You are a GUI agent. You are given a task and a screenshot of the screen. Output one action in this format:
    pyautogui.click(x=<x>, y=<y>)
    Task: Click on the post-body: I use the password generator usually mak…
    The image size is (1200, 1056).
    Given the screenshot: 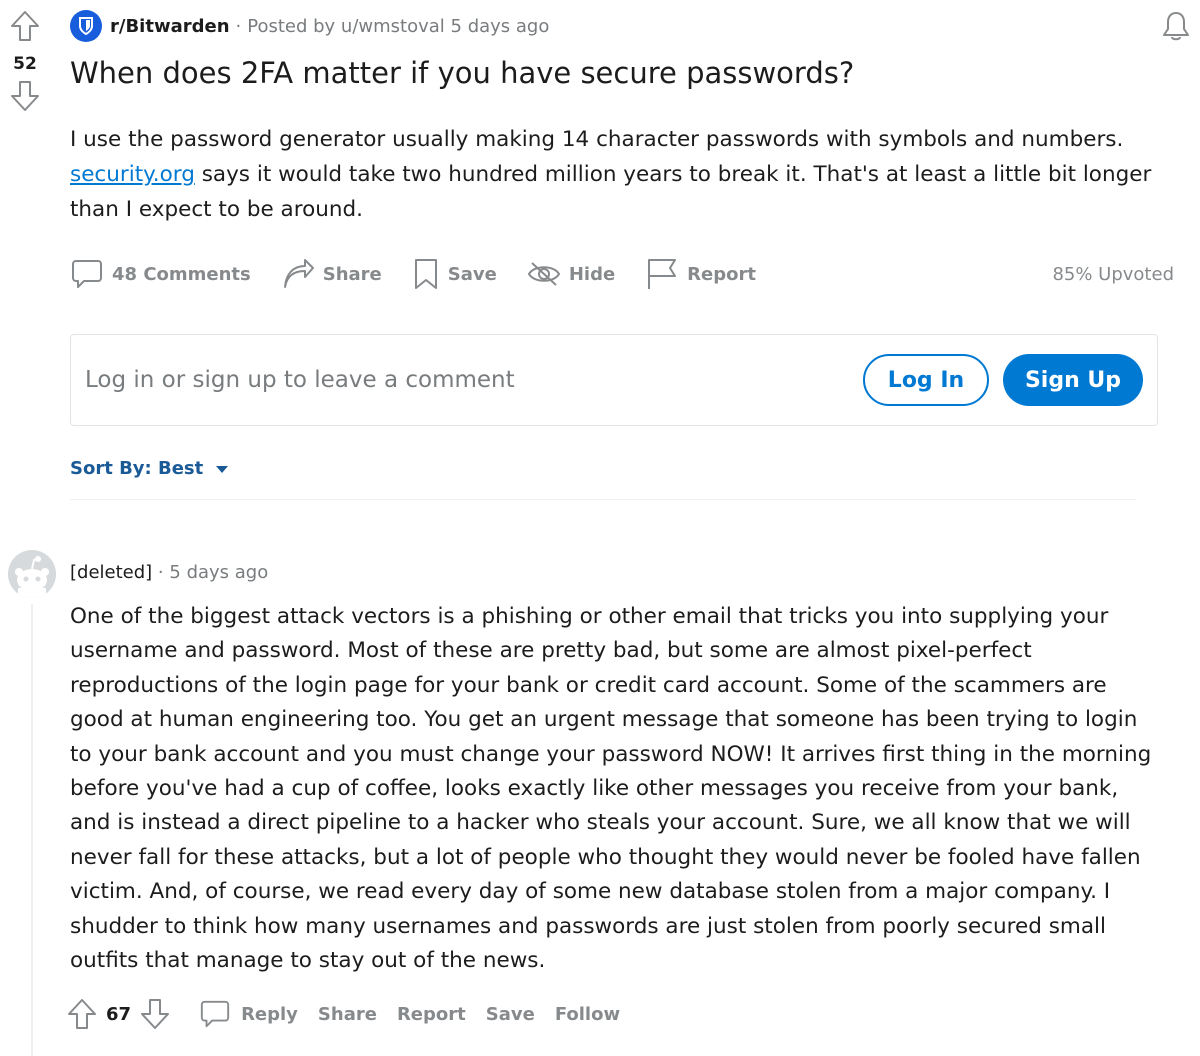 What is the action you would take?
    pyautogui.click(x=620, y=174)
    